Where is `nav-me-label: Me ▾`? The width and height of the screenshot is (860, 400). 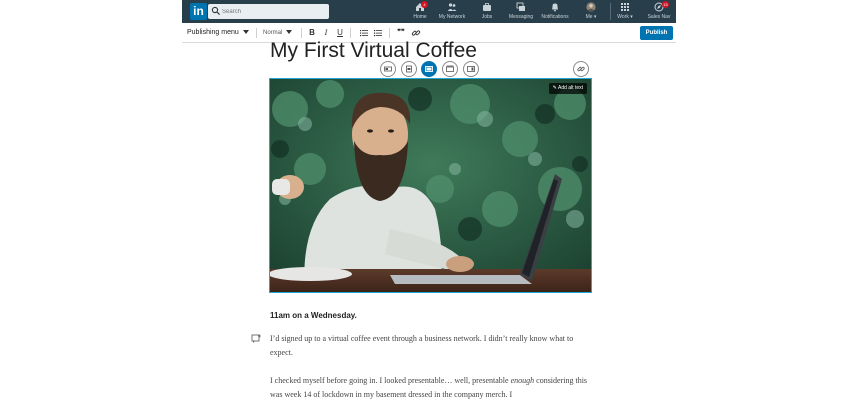 nav-me-label: Me ▾ is located at coordinates (591, 17).